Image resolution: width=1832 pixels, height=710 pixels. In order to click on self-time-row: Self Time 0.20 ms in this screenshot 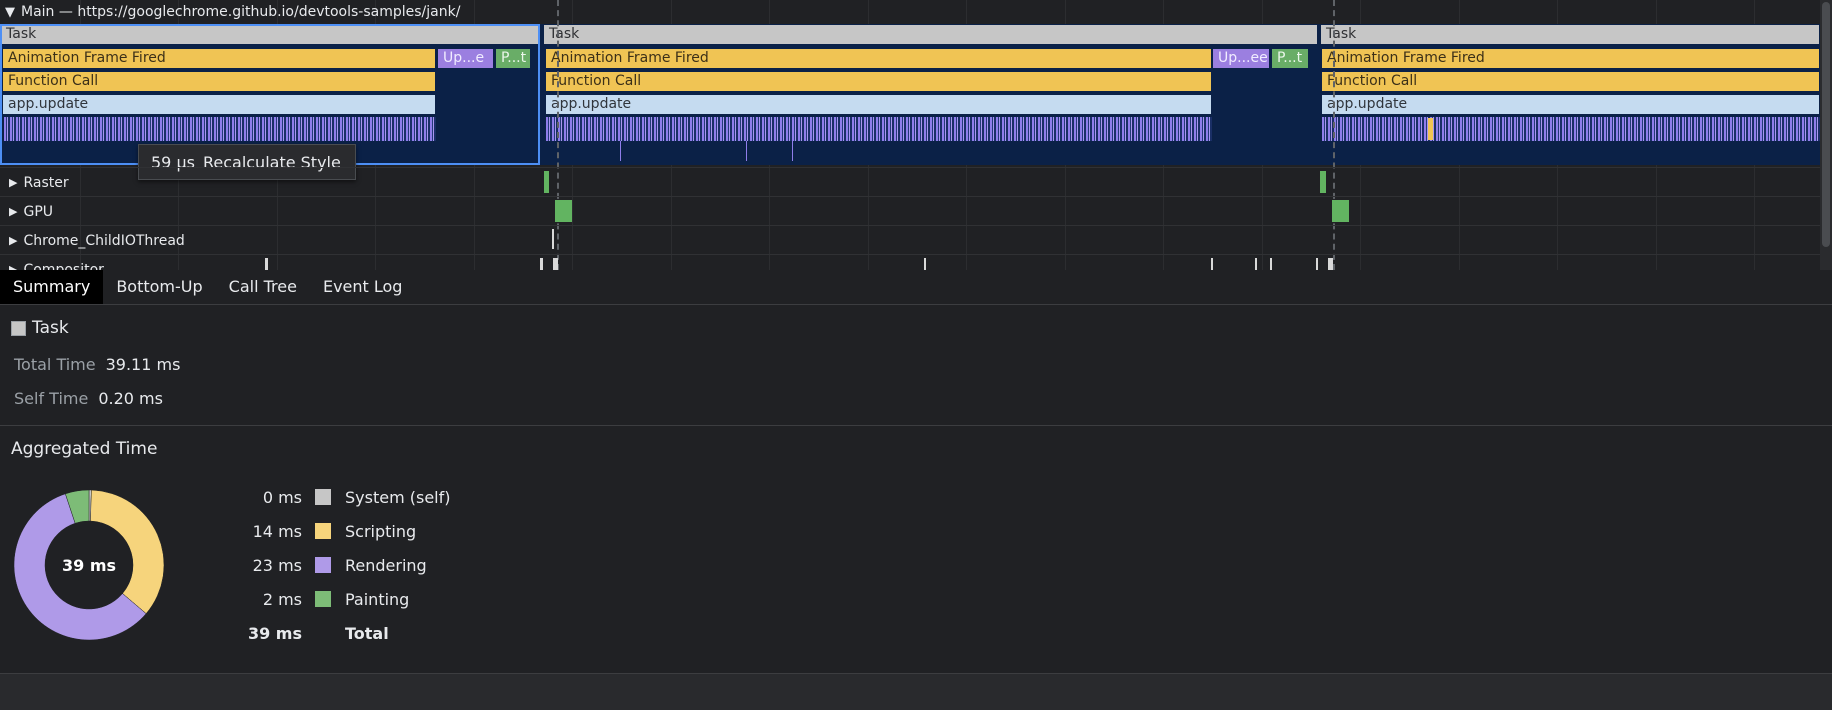, I will do `click(88, 398)`.